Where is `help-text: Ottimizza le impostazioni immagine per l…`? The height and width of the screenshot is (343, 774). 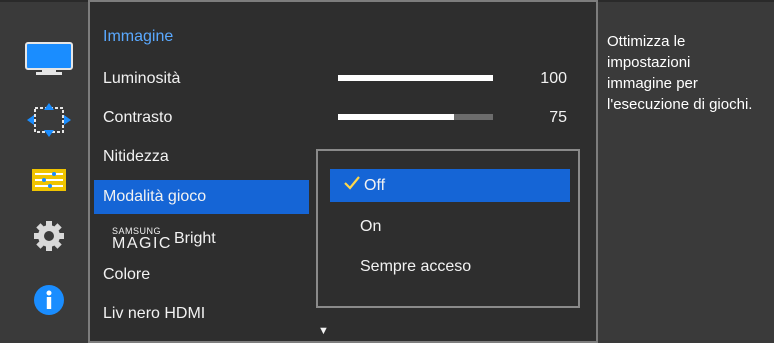 help-text: Ottimizza le impostazioni immagine per l… is located at coordinates (680, 73).